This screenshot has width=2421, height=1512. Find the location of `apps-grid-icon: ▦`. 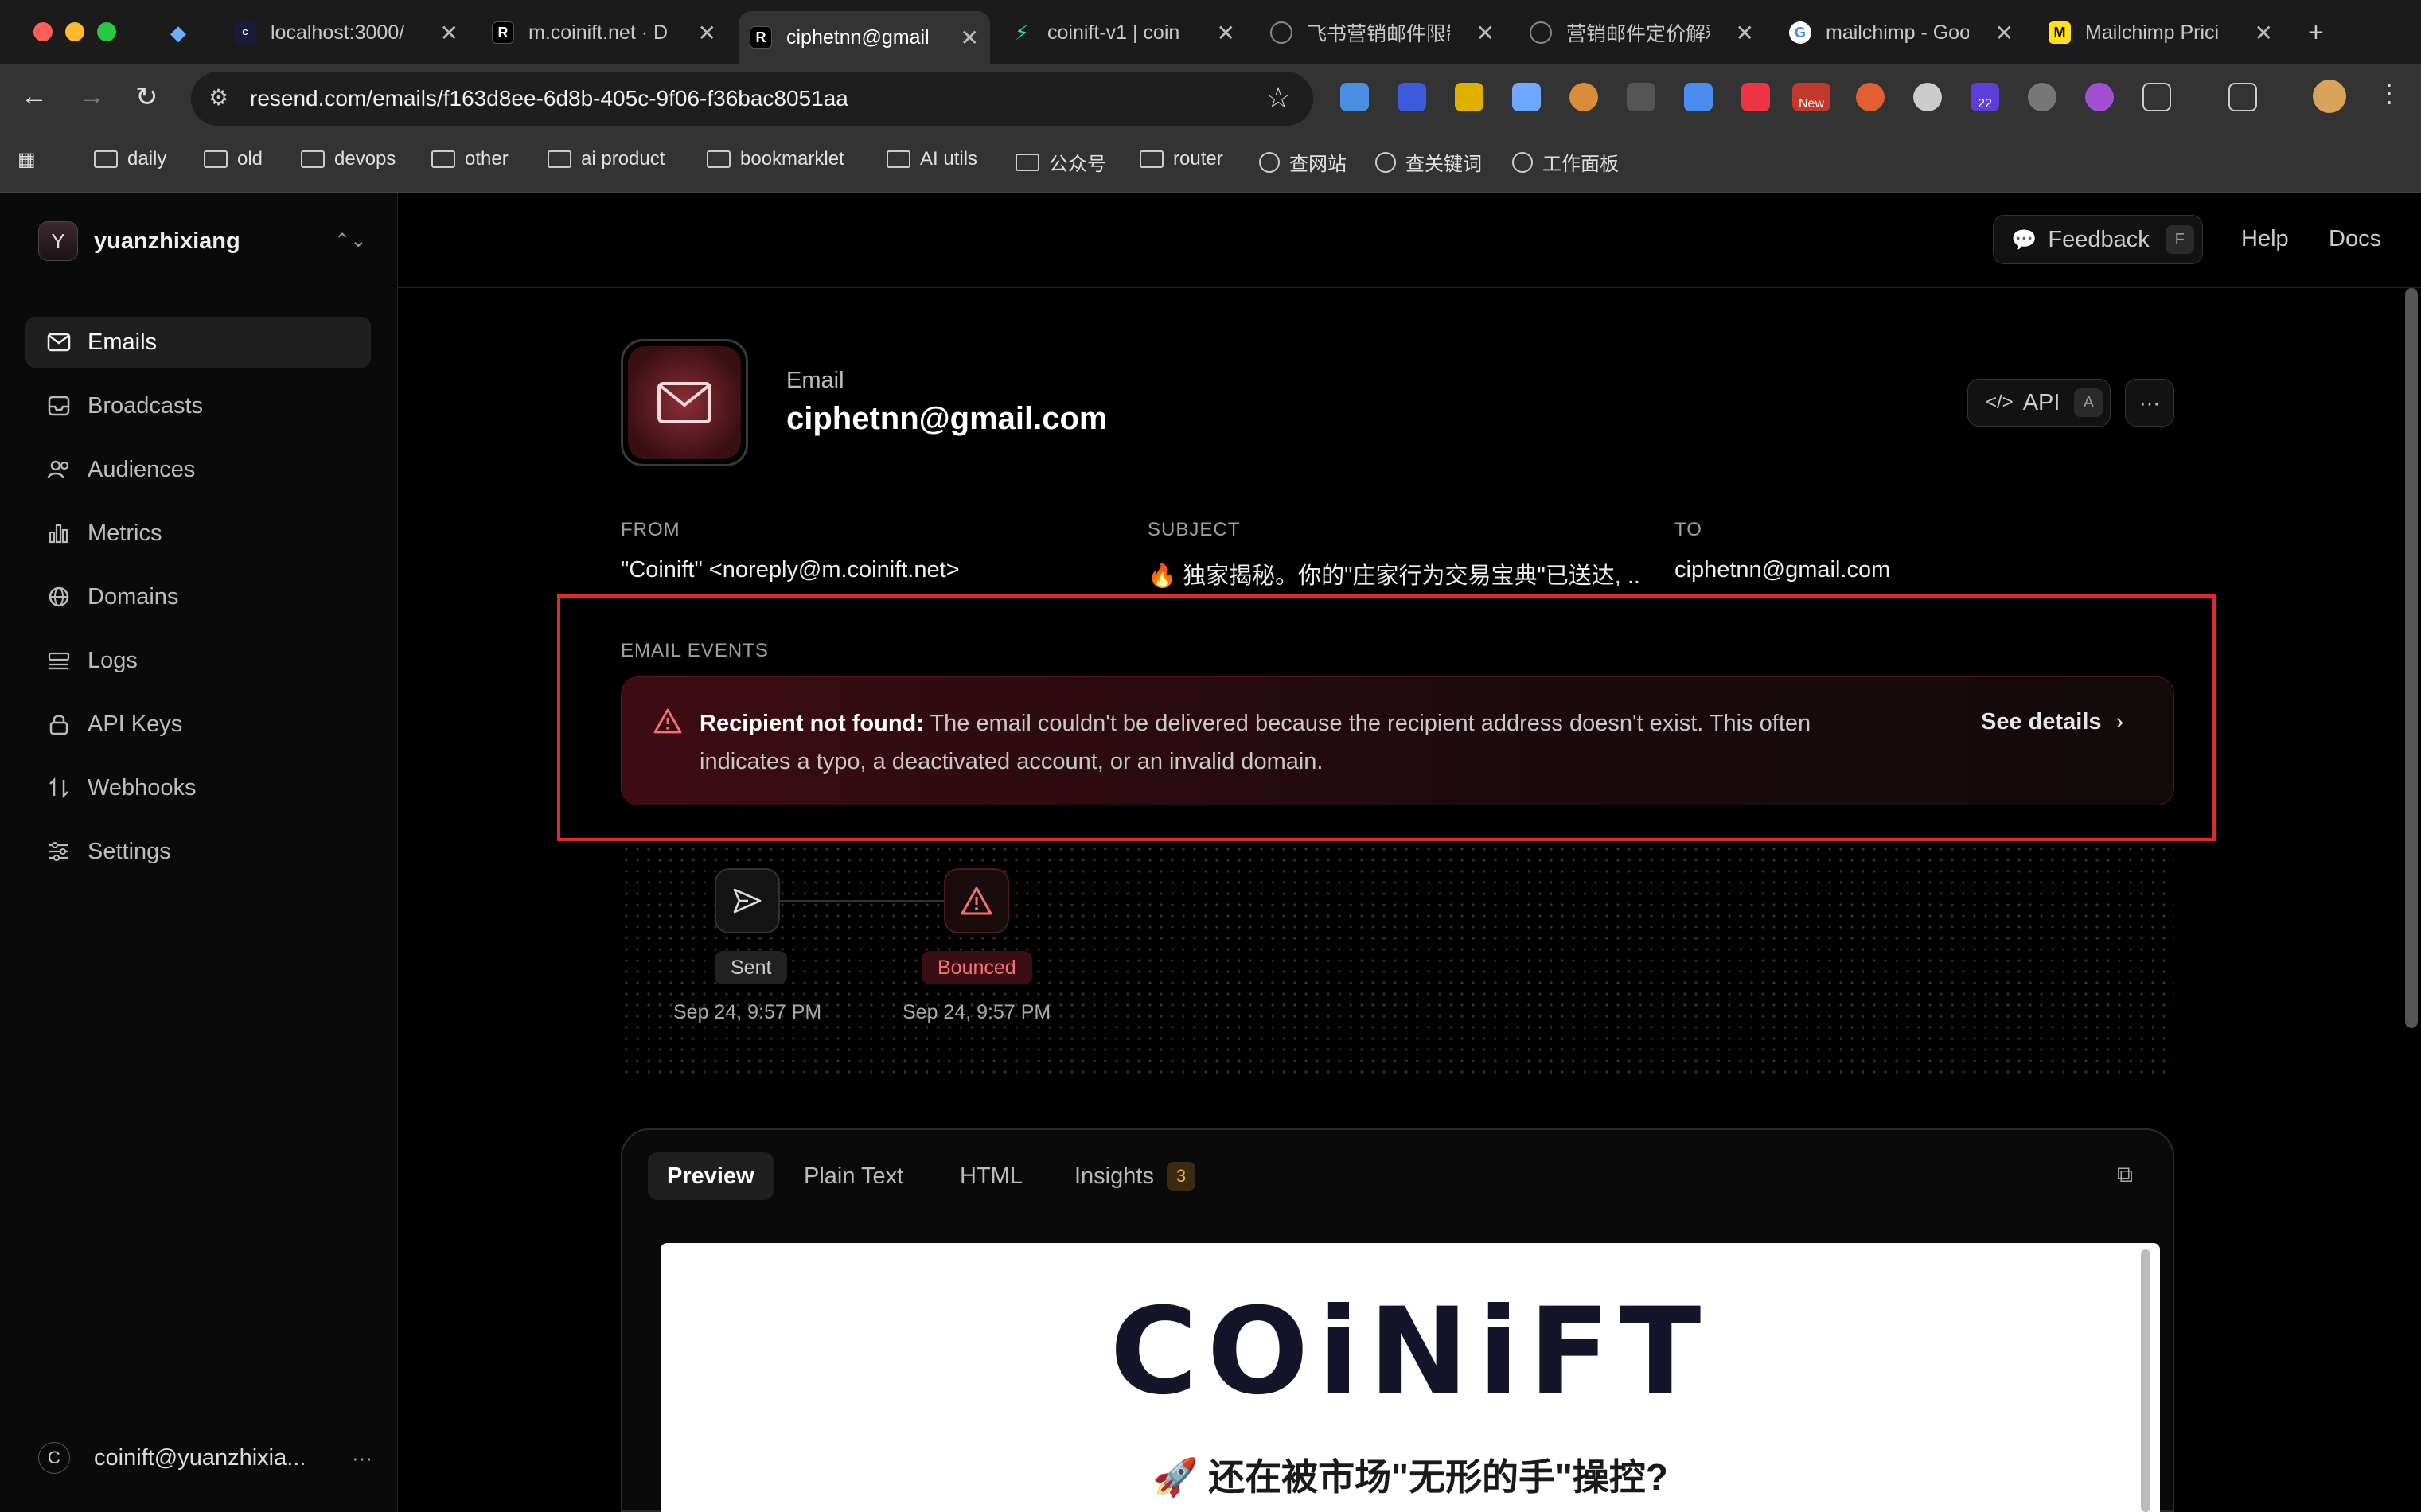

apps-grid-icon: ▦ is located at coordinates (27, 159).